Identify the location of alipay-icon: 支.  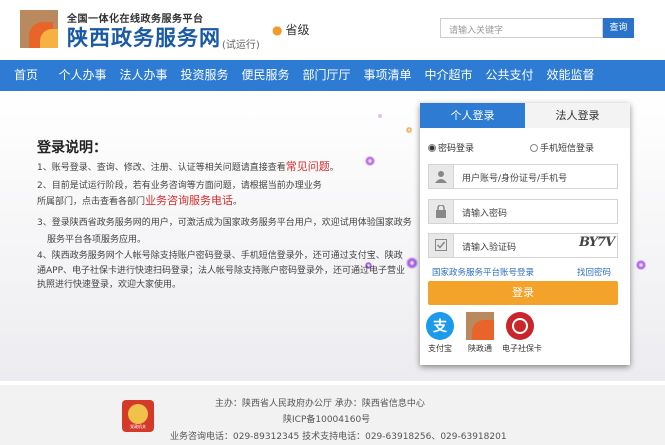
(440, 326).